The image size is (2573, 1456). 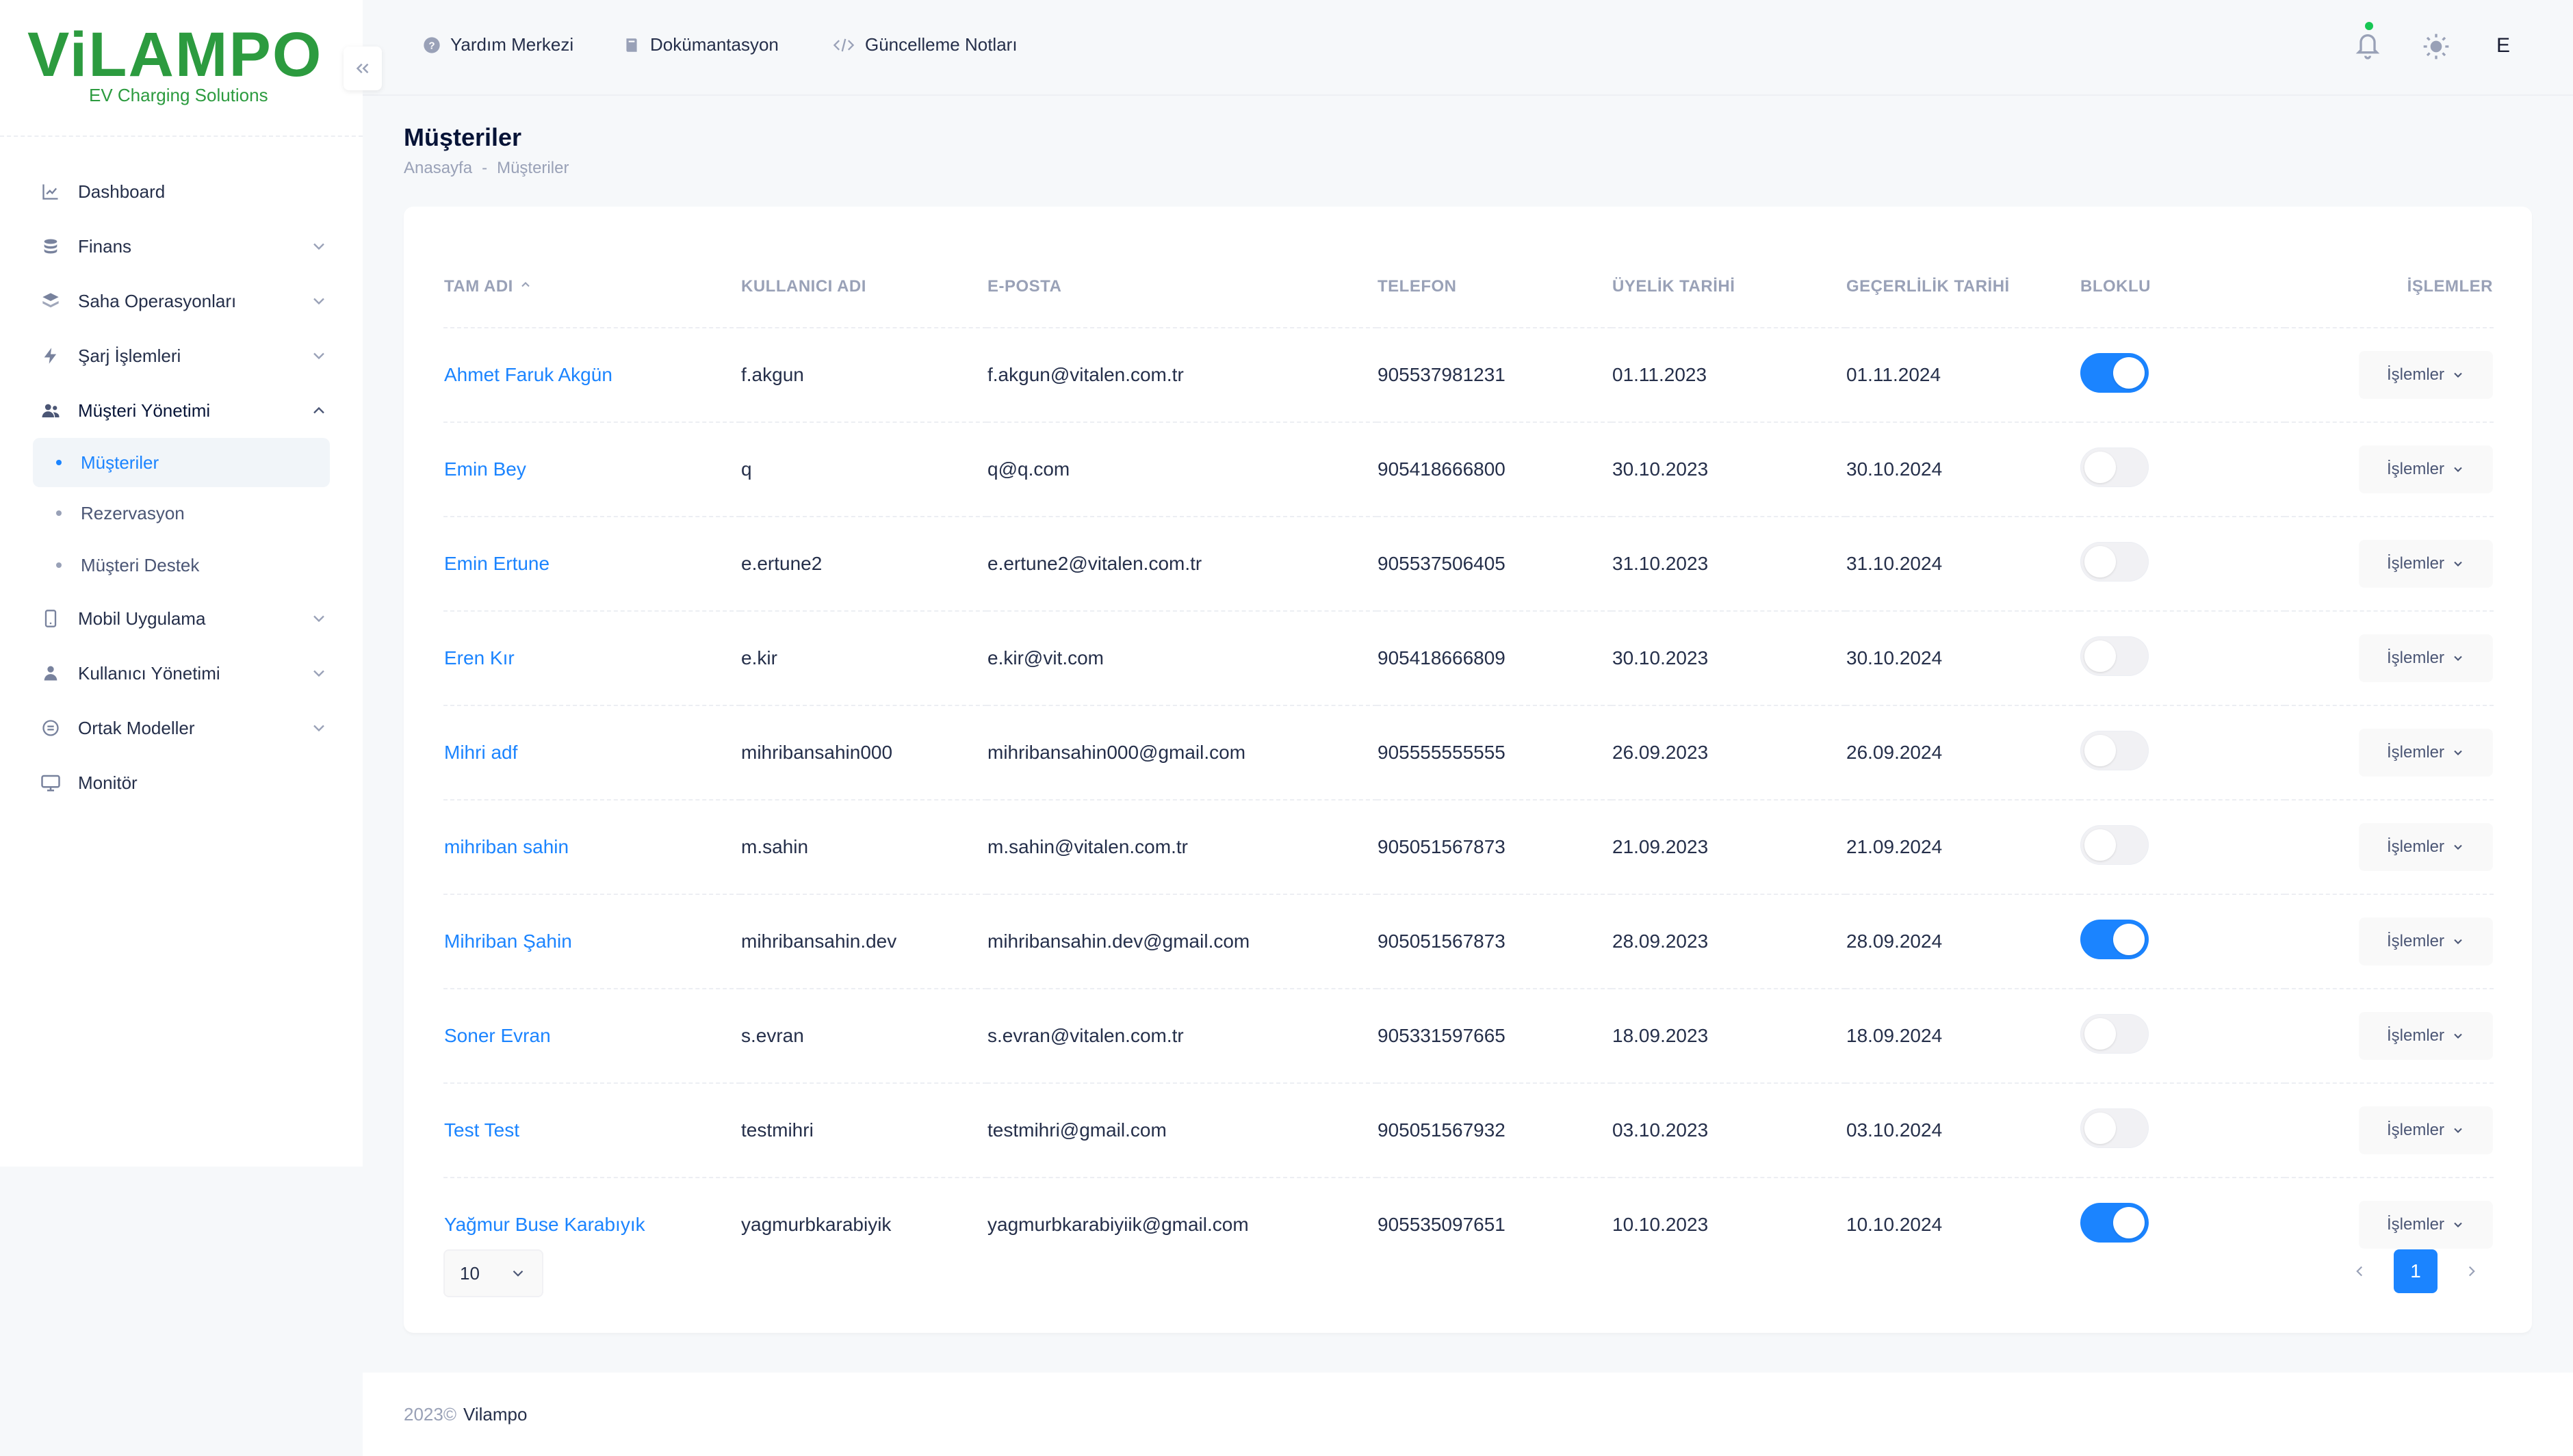 What do you see at coordinates (438, 168) in the screenshot?
I see `breadcrumb-home: Anasayfa` at bounding box center [438, 168].